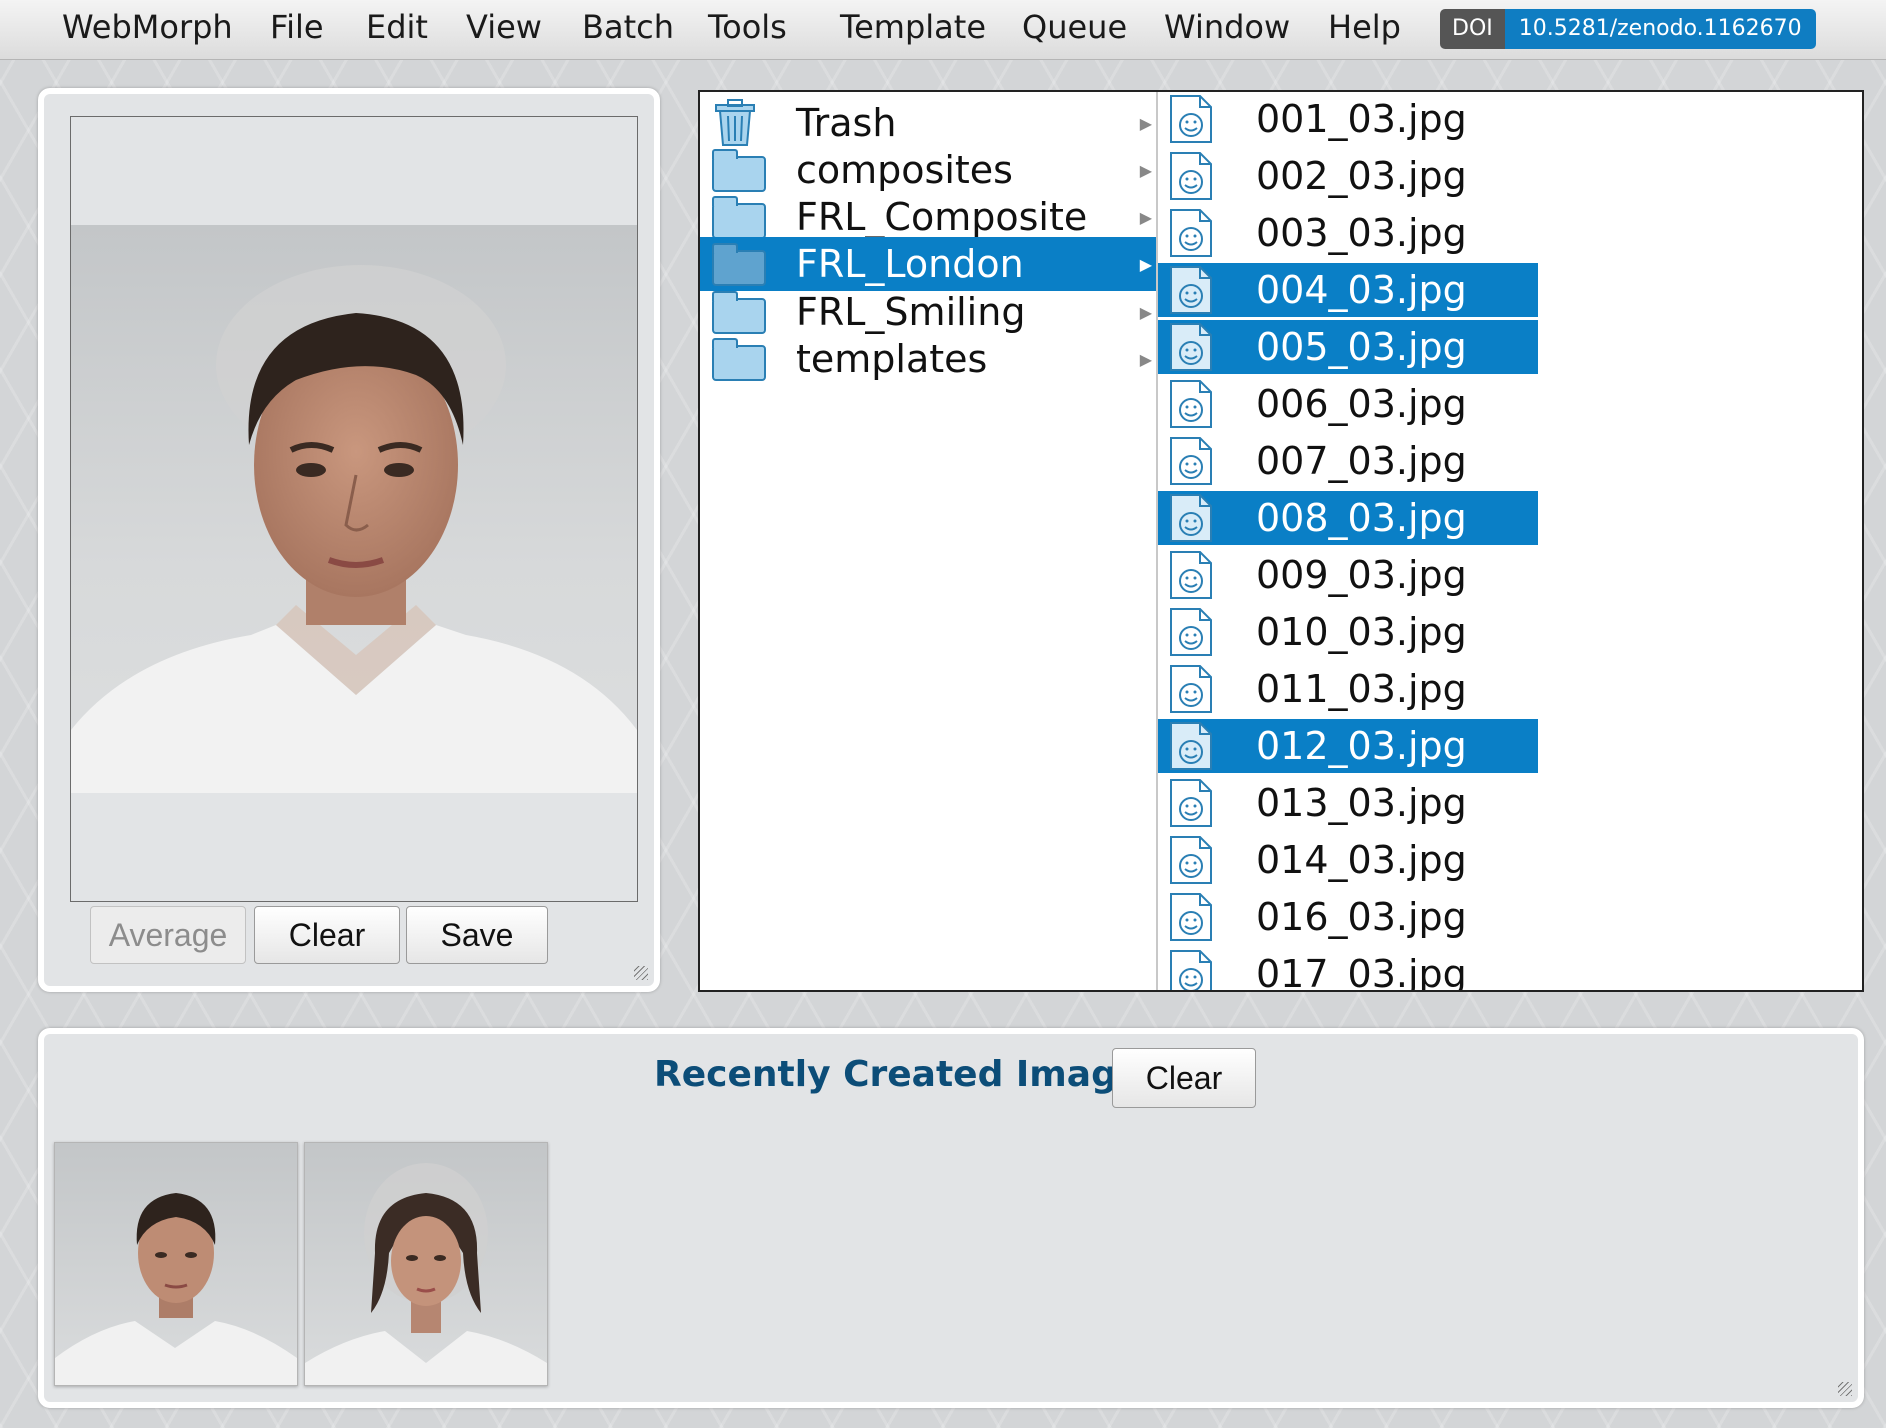 The image size is (1886, 1428). Describe the element at coordinates (1361, 119) in the screenshot. I see `file-label: 001_03.jpg` at that location.